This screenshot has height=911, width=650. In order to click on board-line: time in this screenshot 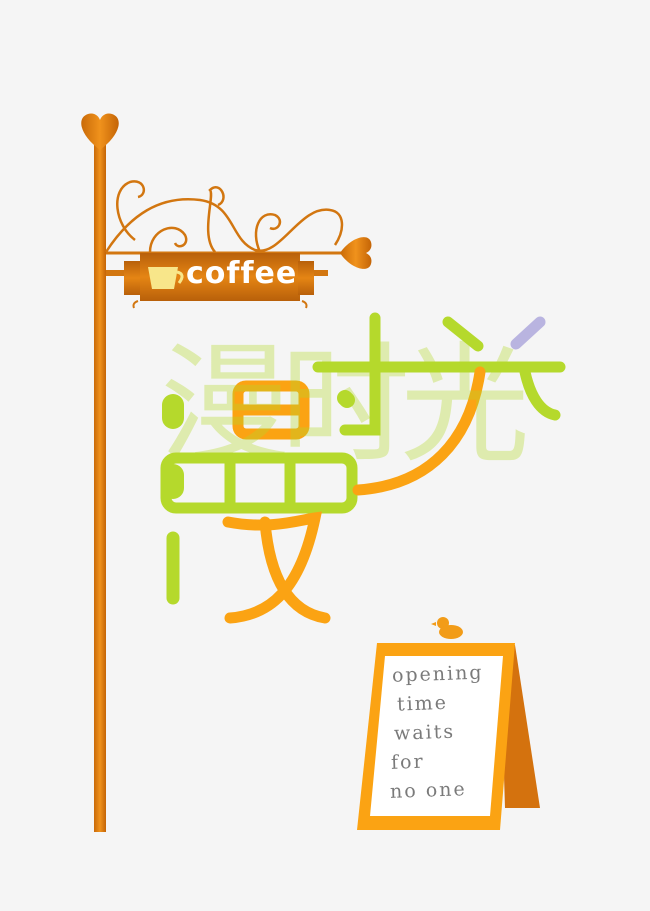, I will do `click(422, 703)`.